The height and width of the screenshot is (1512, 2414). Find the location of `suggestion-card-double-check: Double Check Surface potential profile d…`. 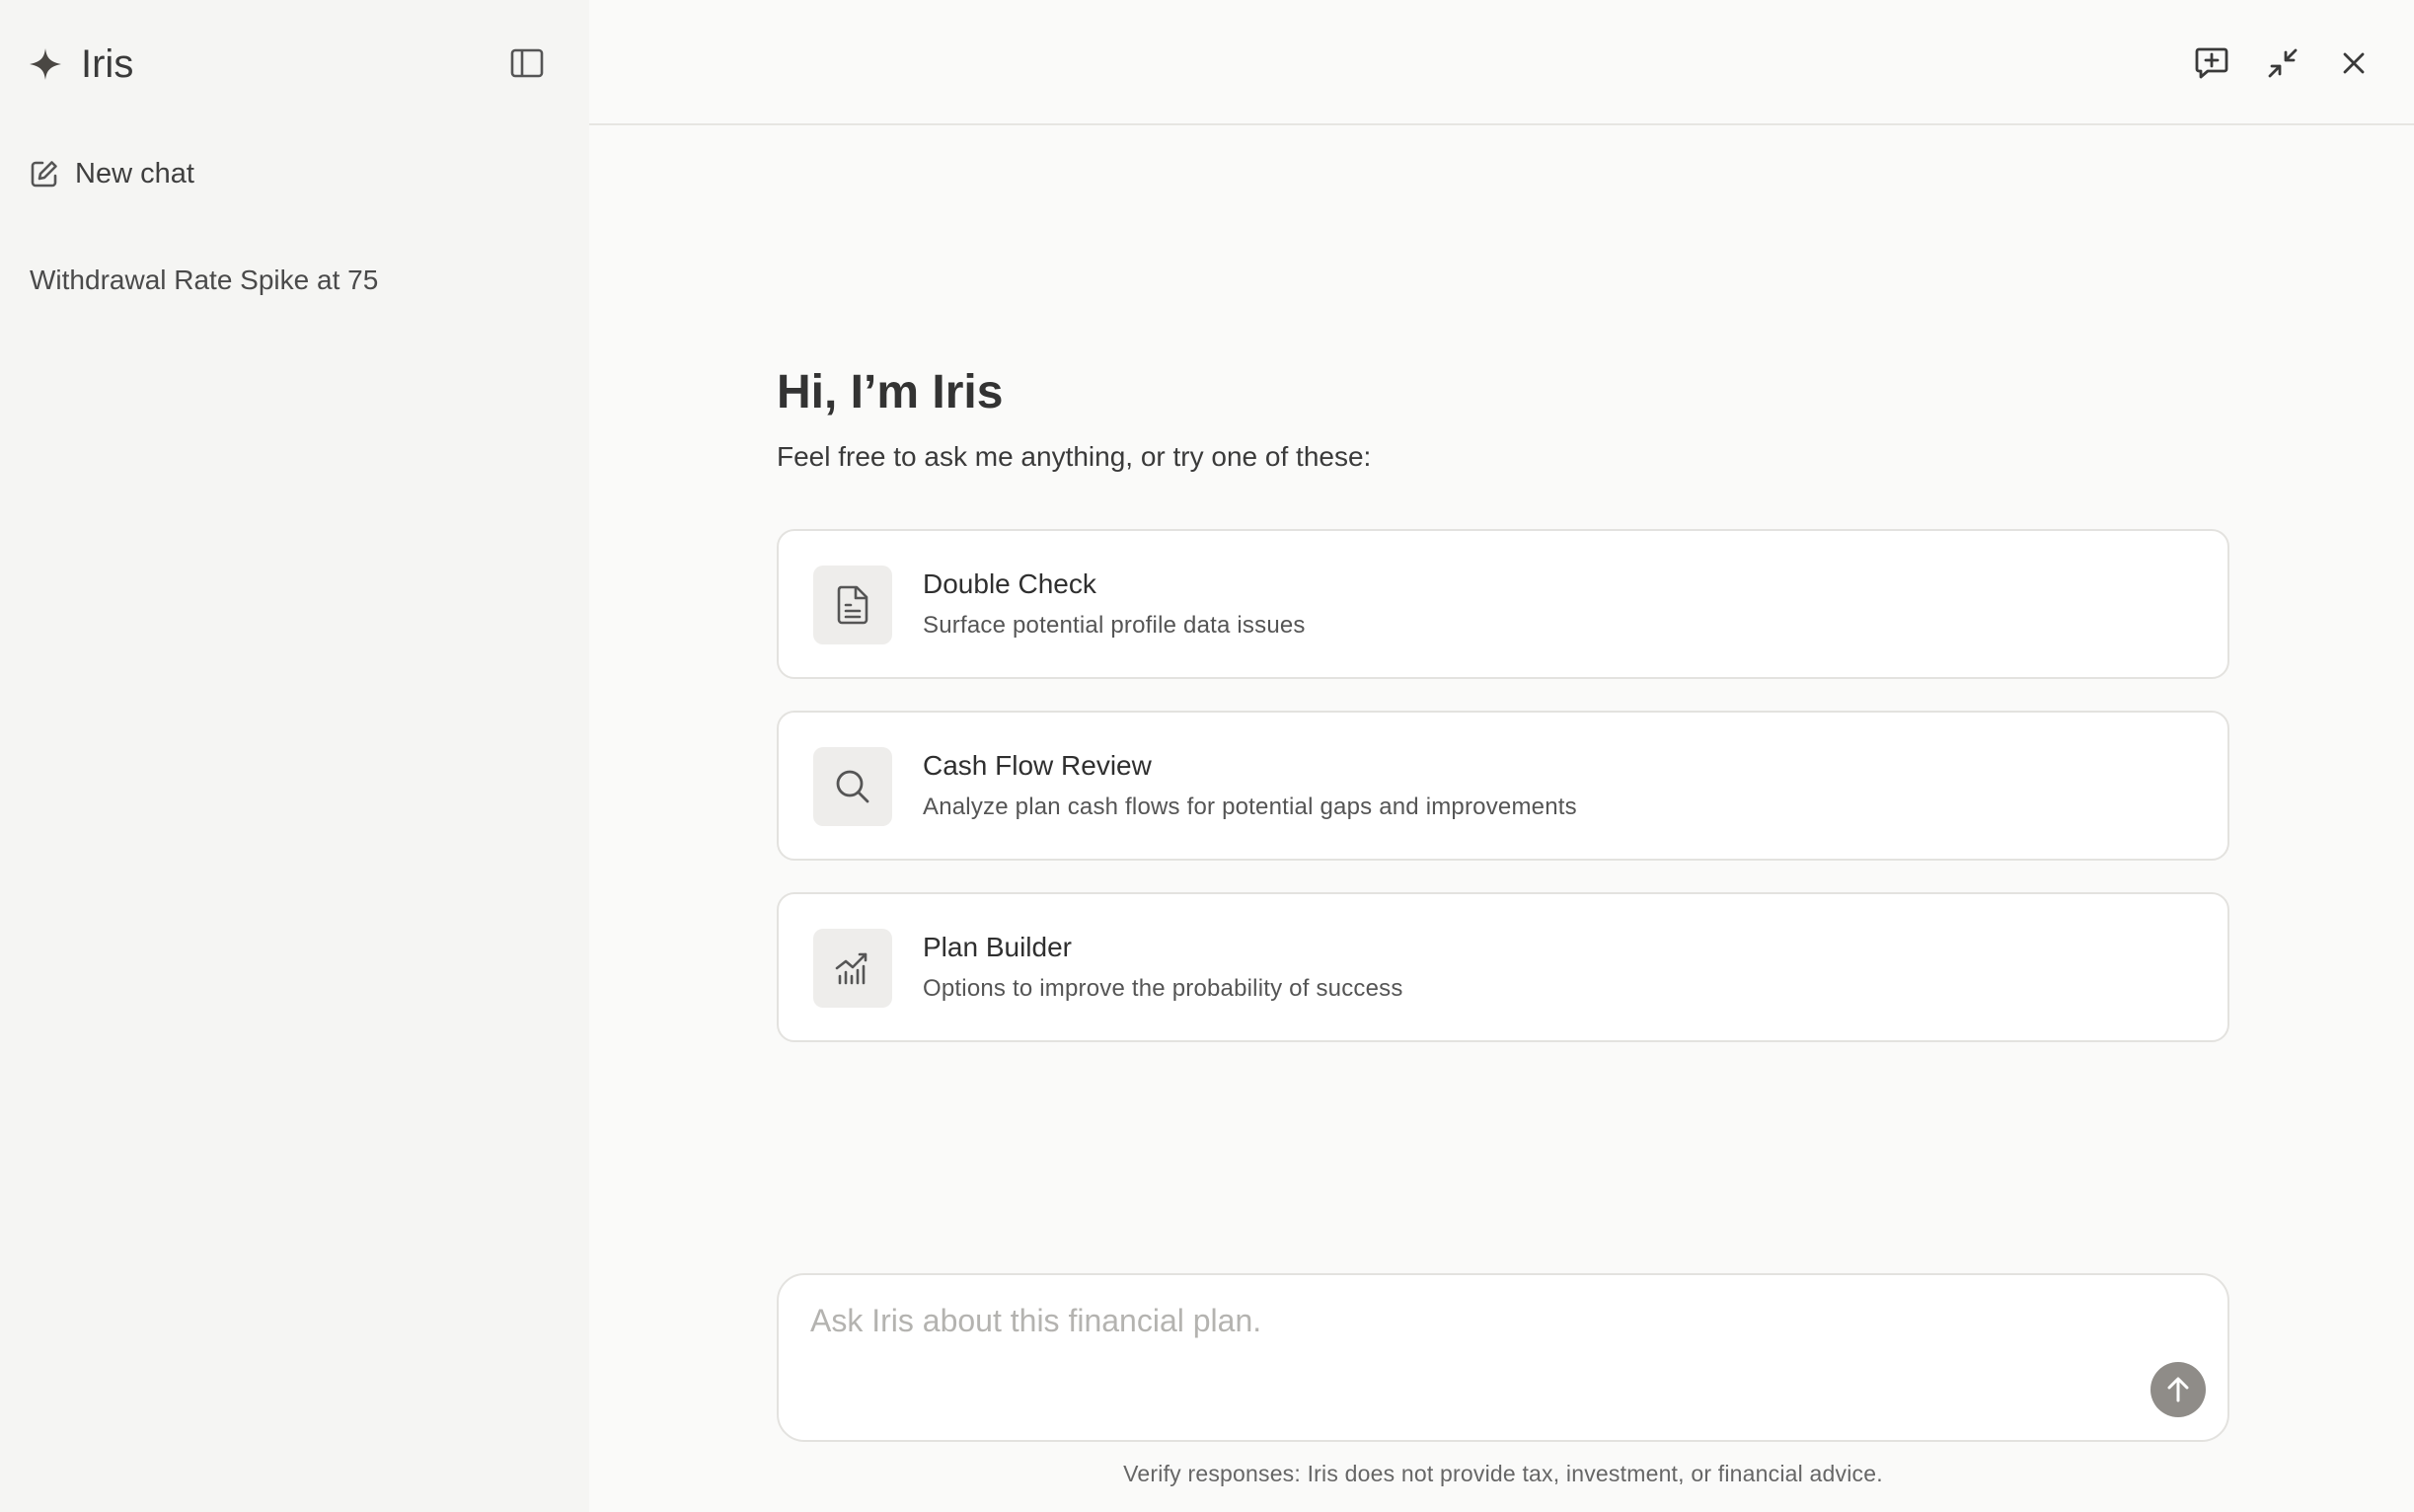

suggestion-card-double-check: Double Check Surface potential profile d… is located at coordinates (1503, 604).